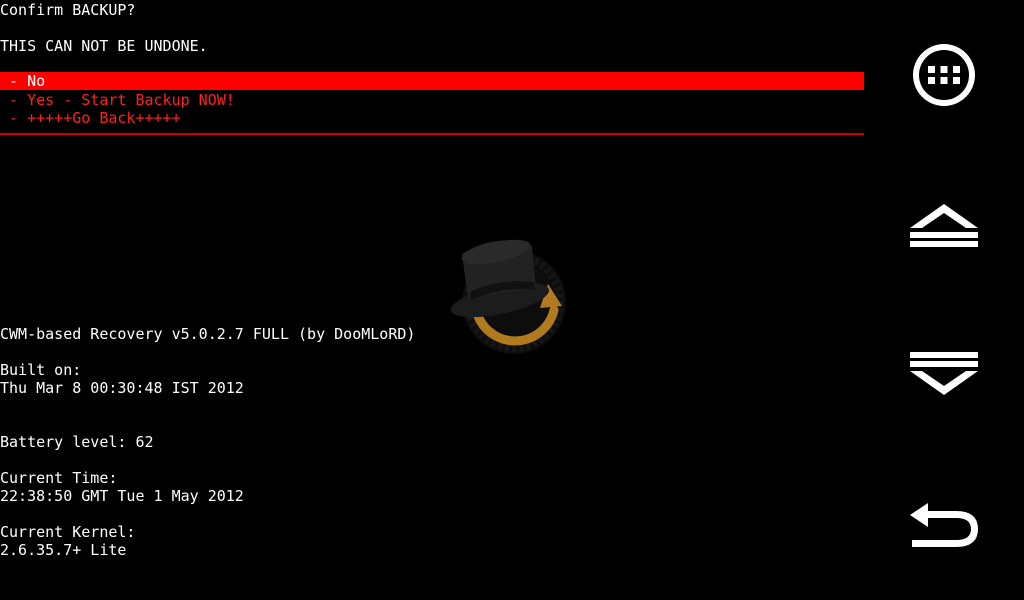  Describe the element at coordinates (77, 442) in the screenshot. I see `battery-level: Battery level: 62` at that location.